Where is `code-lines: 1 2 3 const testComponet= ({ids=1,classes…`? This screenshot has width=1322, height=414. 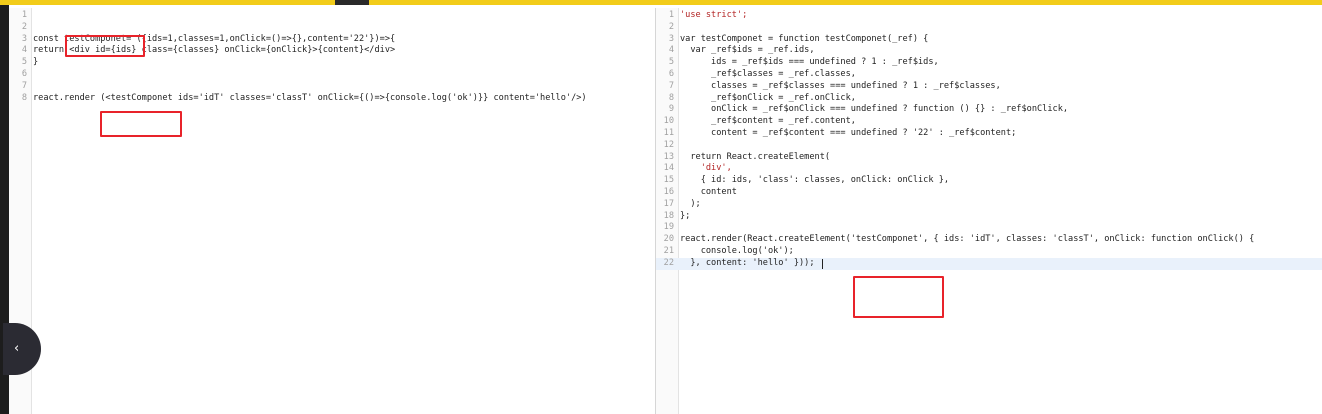 code-lines: 1 2 3 const testComponet= ({ids=1,classes… is located at coordinates (332, 57).